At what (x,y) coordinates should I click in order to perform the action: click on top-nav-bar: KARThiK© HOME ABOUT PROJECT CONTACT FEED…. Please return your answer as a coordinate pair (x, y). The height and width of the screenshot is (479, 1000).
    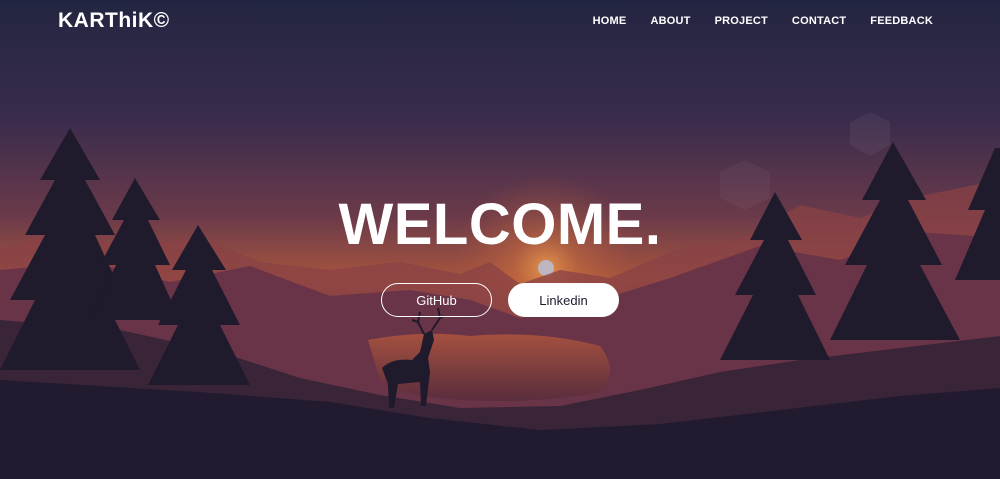
    Looking at the image, I should click on (500, 22).